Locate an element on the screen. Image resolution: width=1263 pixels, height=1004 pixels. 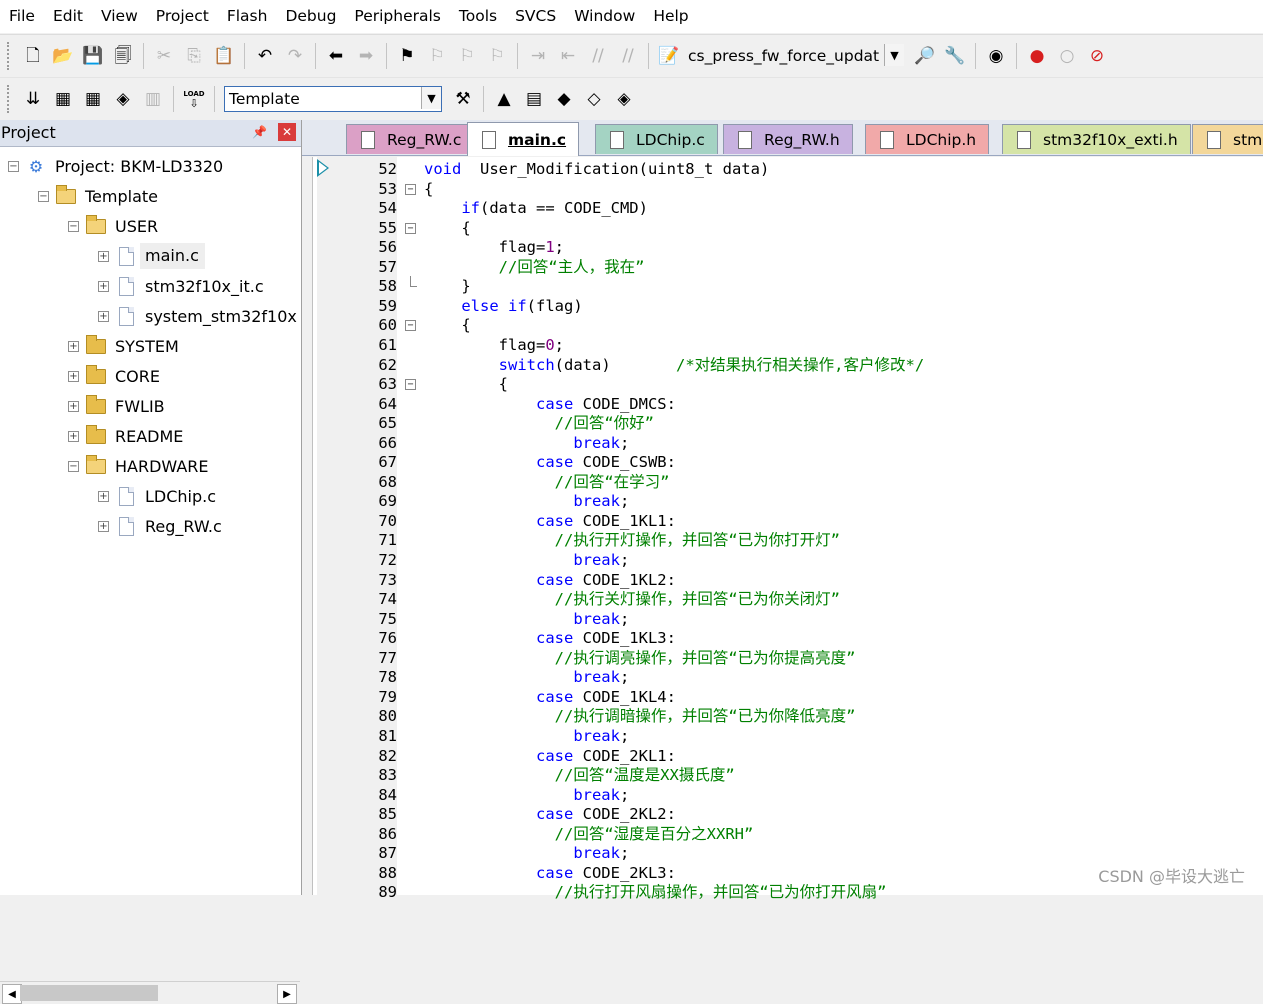
debug-session-icon: ◉ is located at coordinates (996, 56).